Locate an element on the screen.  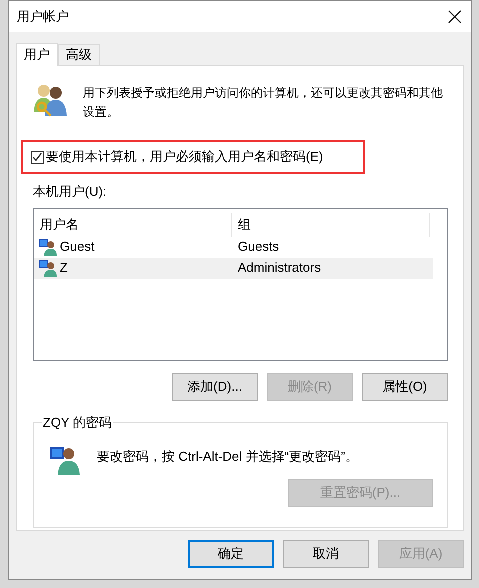
tab: 用户 is located at coordinates (37, 54).